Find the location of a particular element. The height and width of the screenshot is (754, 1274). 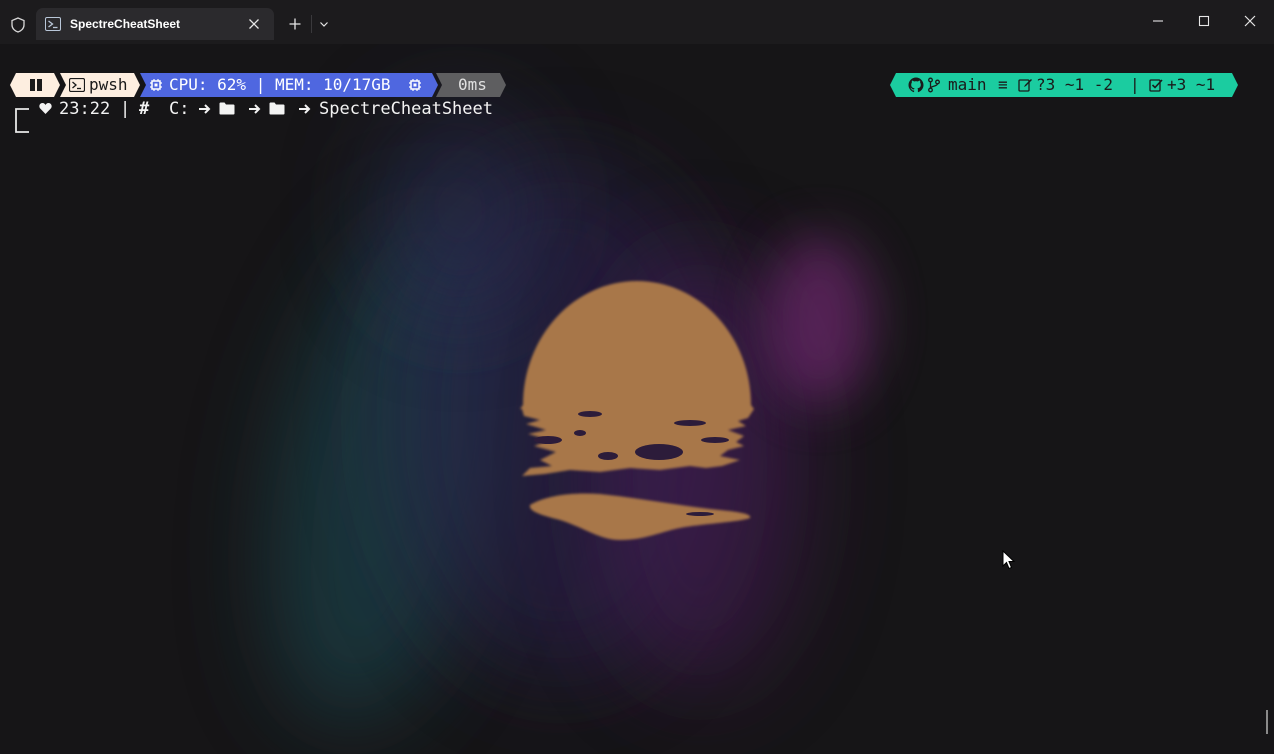

prompt-segment-pause is located at coordinates (36, 85).